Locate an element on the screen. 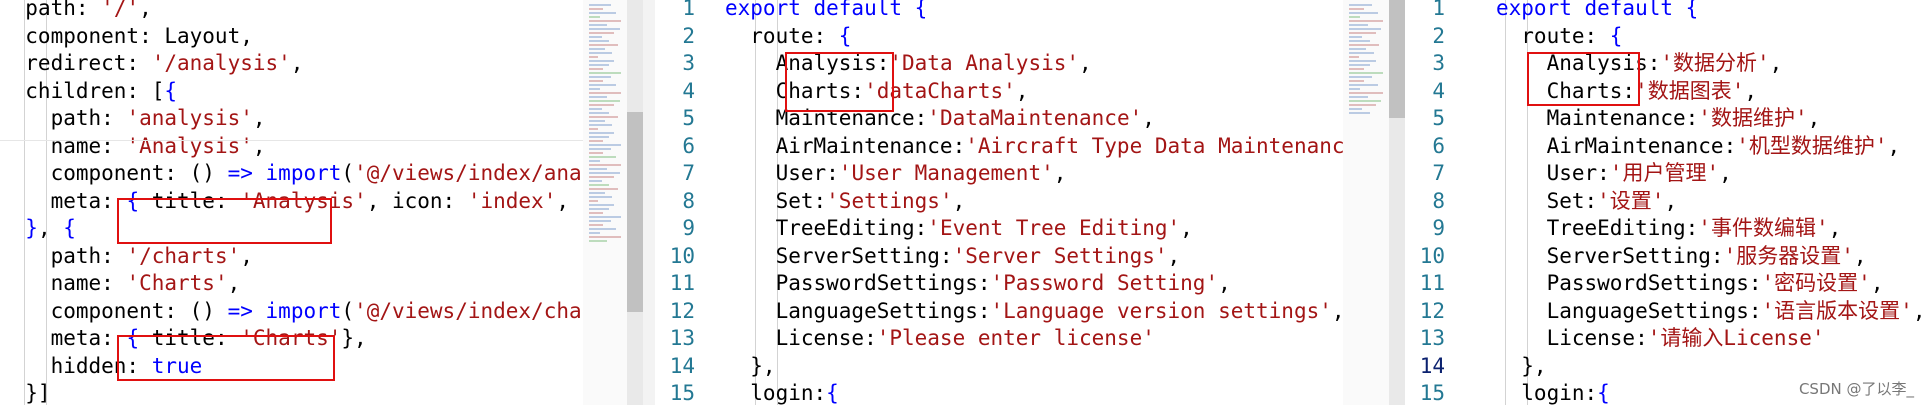 The height and width of the screenshot is (405, 1930). code-line: PasswordSettings:'密码设置', is located at coordinates (1690, 283).